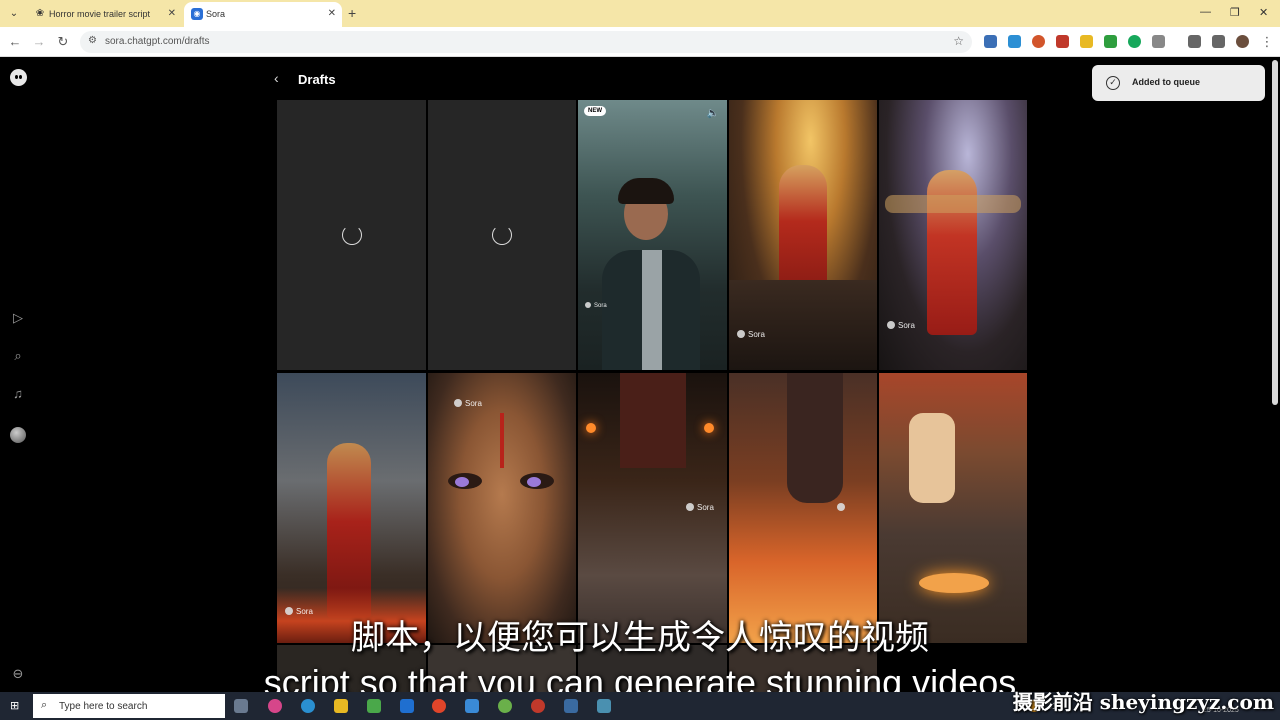 This screenshot has width=1280, height=720. What do you see at coordinates (63, 42) in the screenshot?
I see `reload-icon: ↻` at bounding box center [63, 42].